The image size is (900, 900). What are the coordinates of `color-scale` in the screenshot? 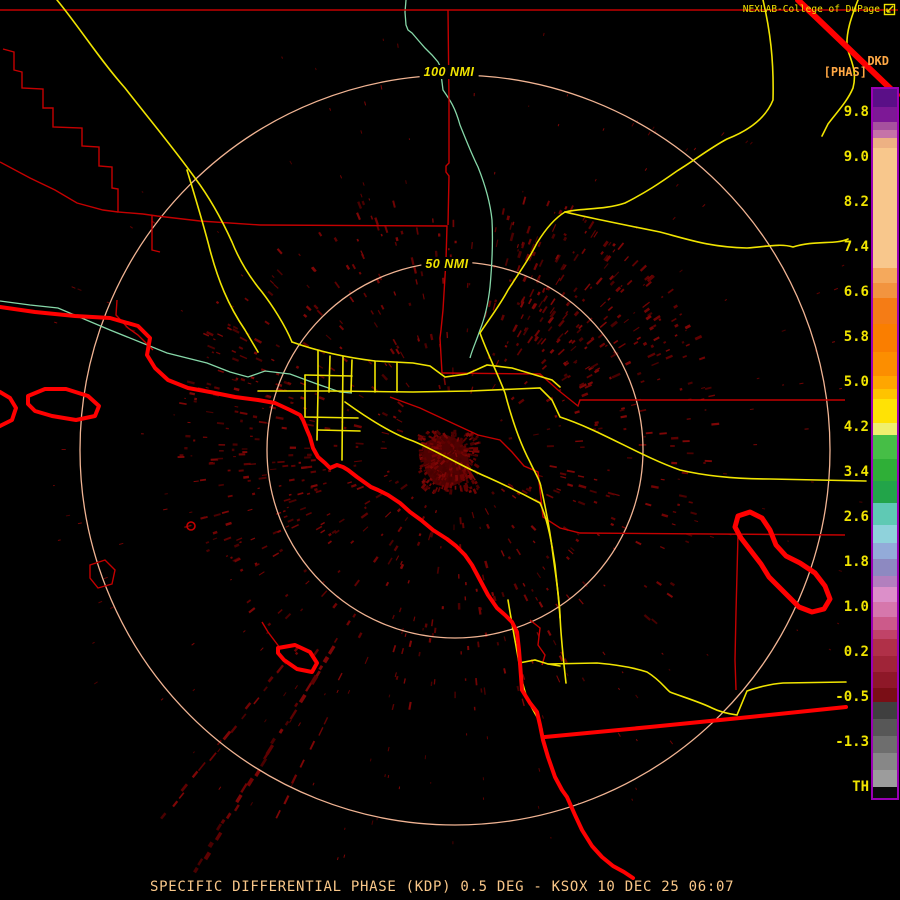 It's located at (885, 443).